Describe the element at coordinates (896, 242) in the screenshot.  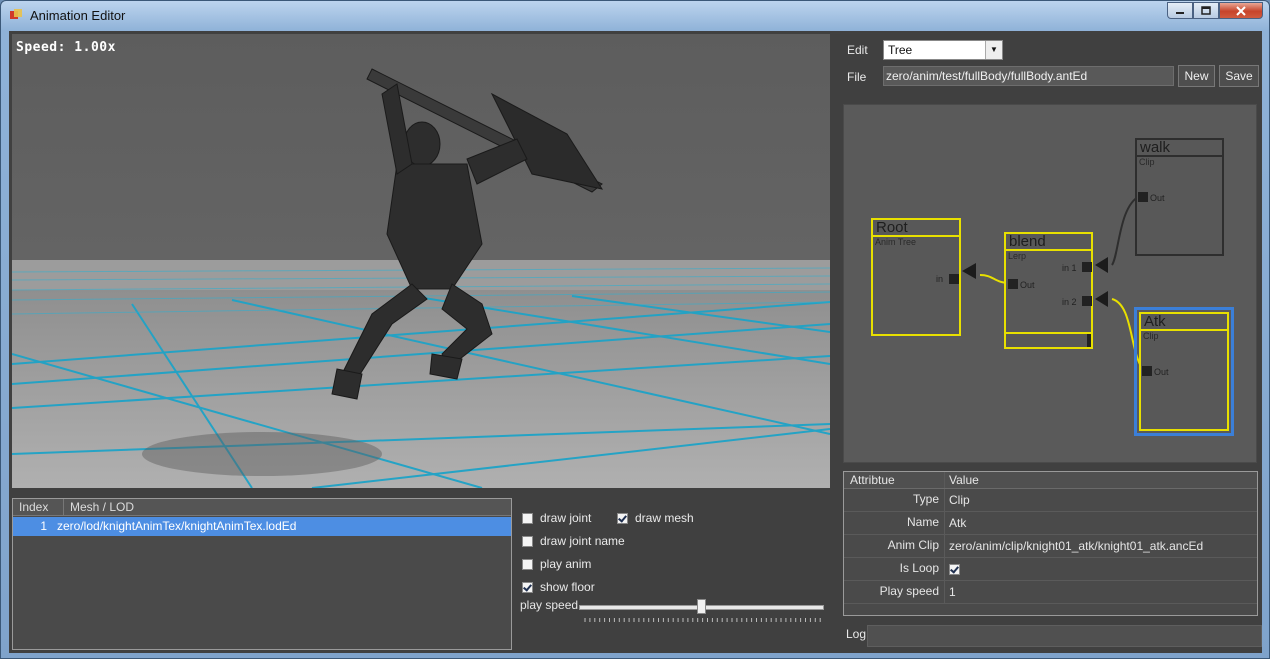
I see `node-root-type: Anim Tree` at that location.